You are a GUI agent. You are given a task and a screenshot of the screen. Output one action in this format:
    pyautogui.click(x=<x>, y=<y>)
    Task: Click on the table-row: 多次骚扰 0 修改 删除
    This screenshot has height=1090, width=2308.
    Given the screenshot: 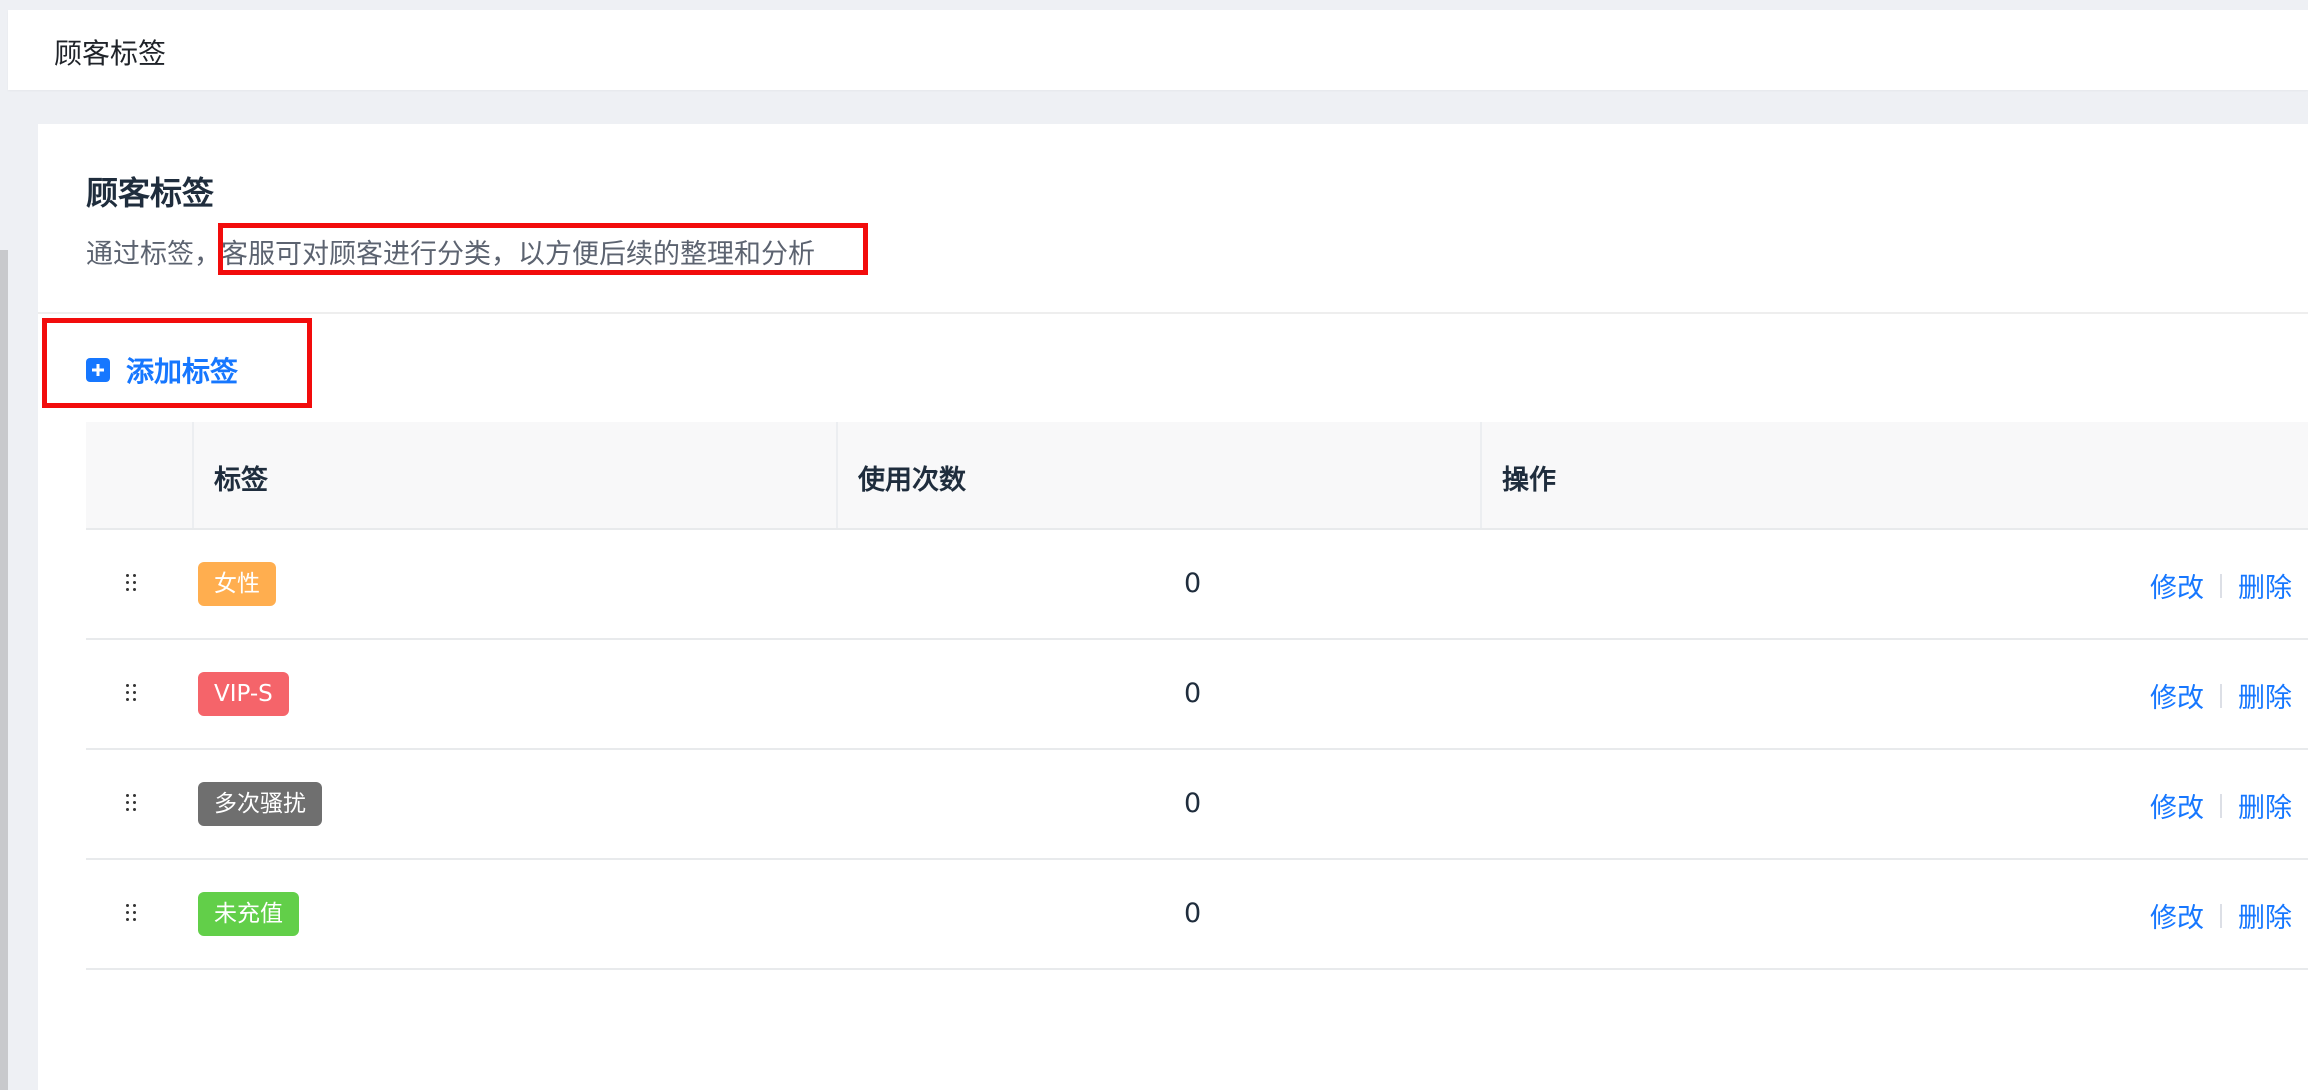 What is the action you would take?
    pyautogui.click(x=1197, y=805)
    